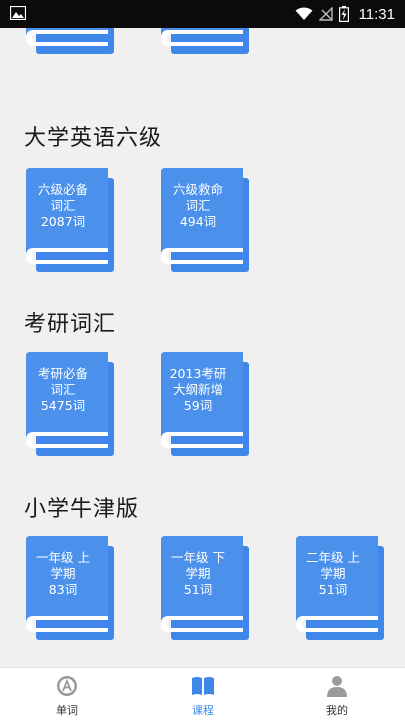  What do you see at coordinates (198, 405) in the screenshot?
I see `book-title-line: 59词` at bounding box center [198, 405].